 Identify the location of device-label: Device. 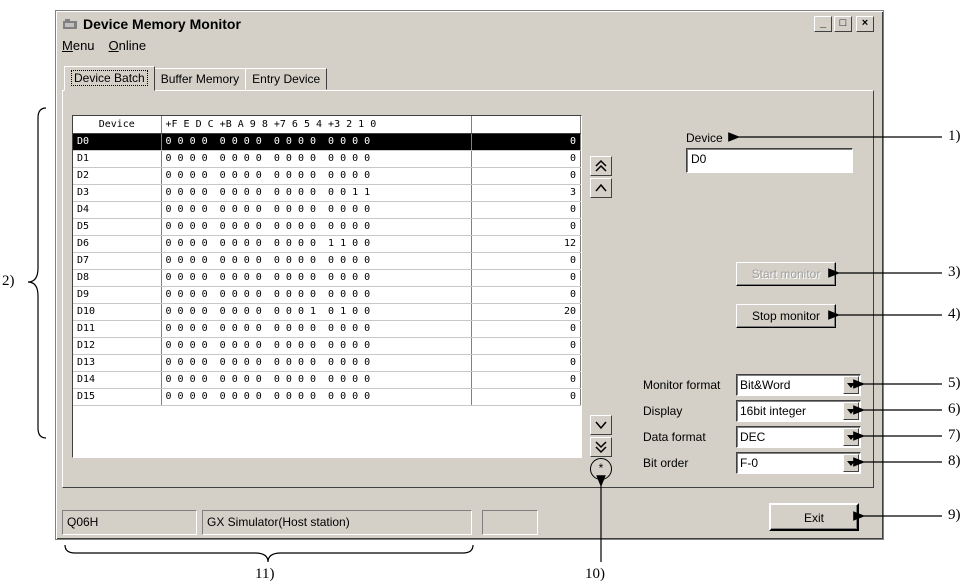
(704, 138).